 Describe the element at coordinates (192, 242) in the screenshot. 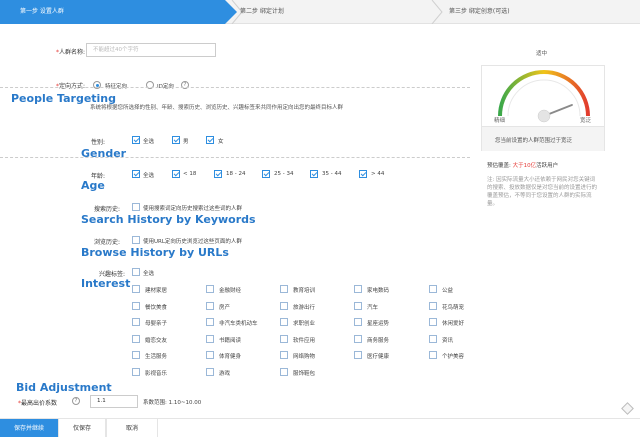

I see `browse-history-option-label: 使用URL定向历史浏览过这些页面的人群` at that location.